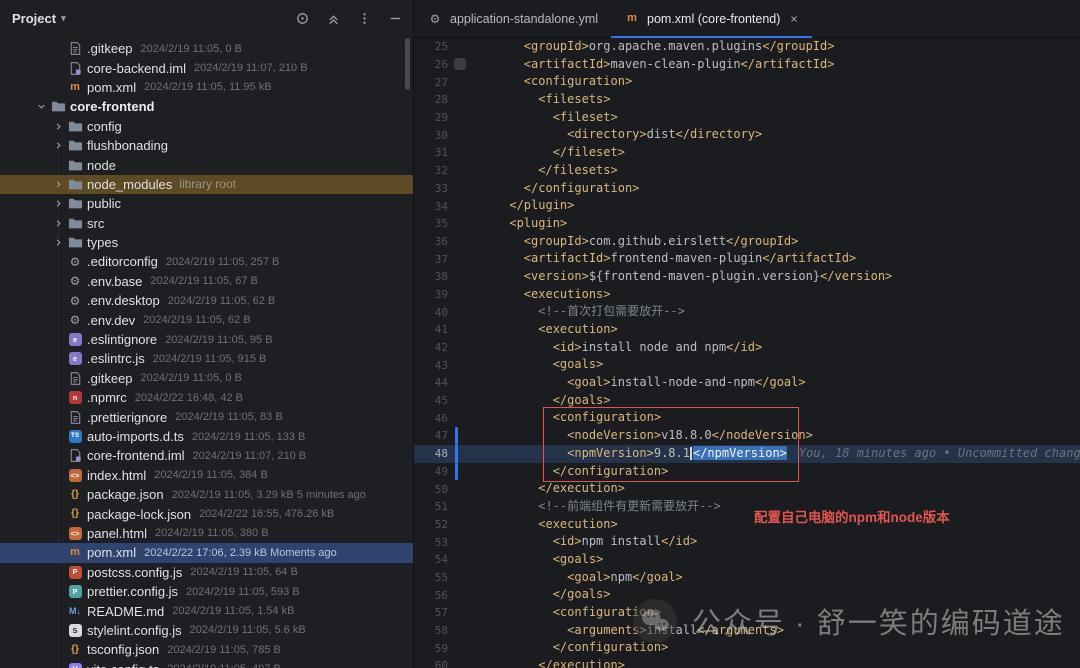 This screenshot has width=1080, height=668. Describe the element at coordinates (407, 64) in the screenshot. I see `scrollbar-thumb` at that location.